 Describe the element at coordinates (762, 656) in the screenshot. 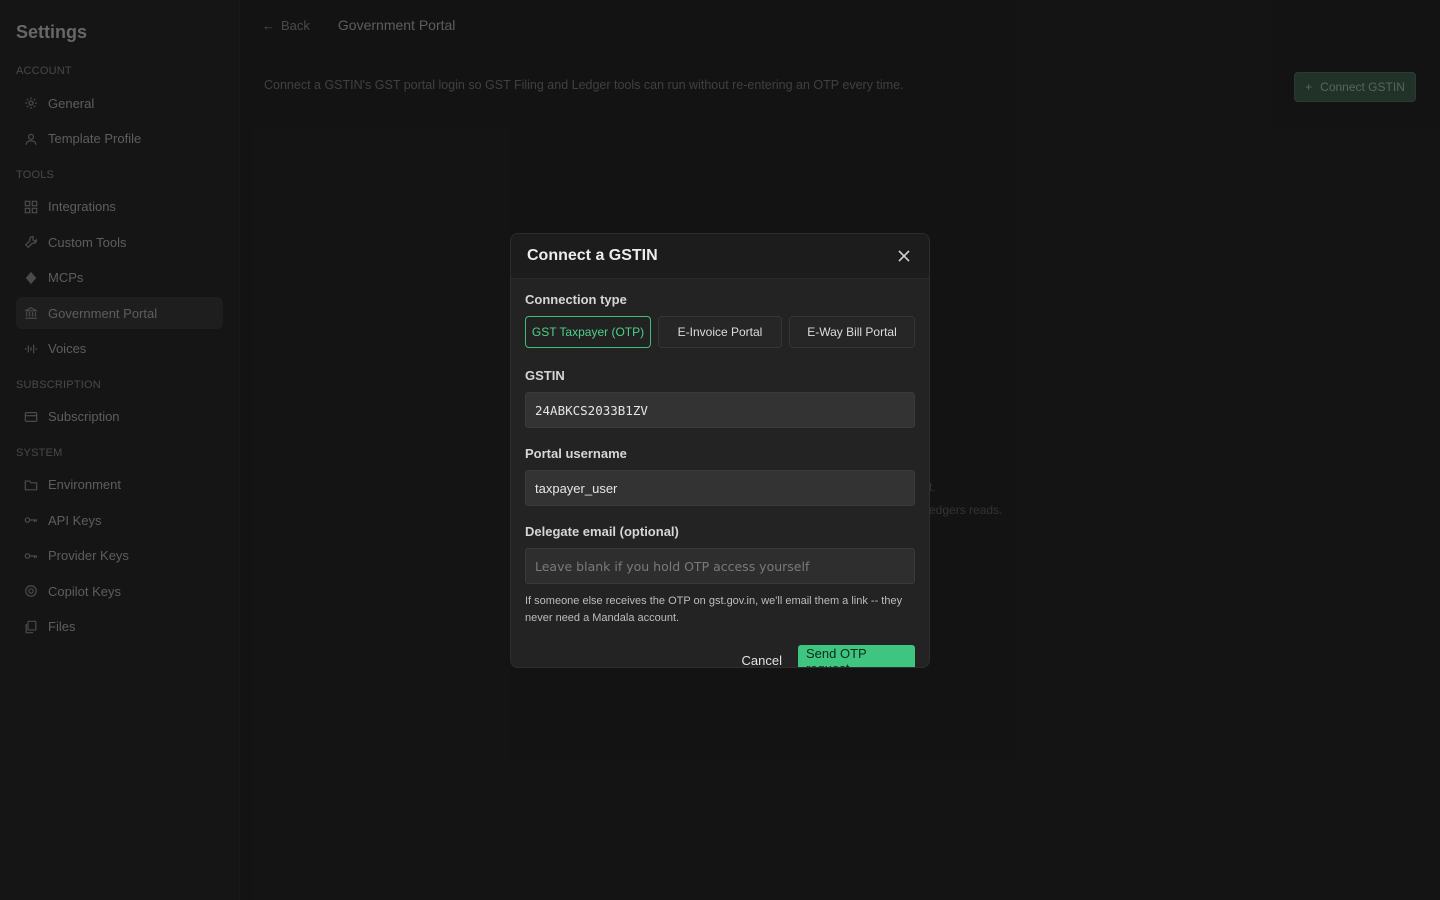

I see `cancel-button: Cancel` at that location.